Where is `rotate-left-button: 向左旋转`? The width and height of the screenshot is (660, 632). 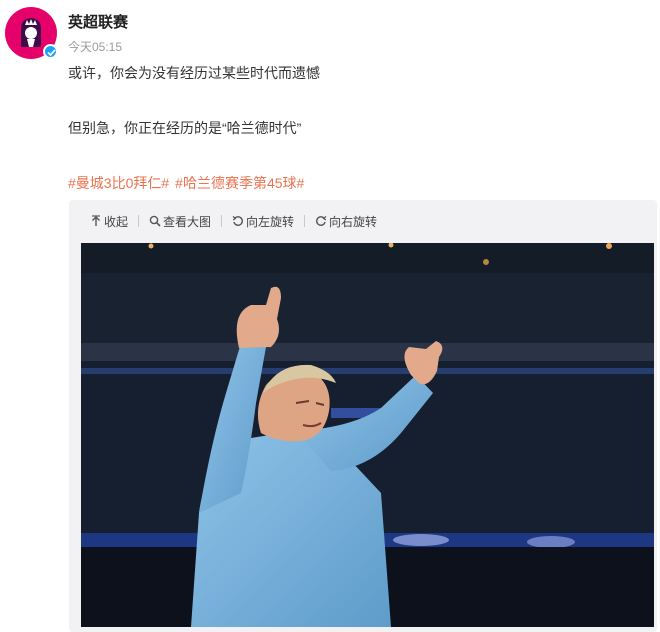 rotate-left-button: 向左旋转 is located at coordinates (263, 221).